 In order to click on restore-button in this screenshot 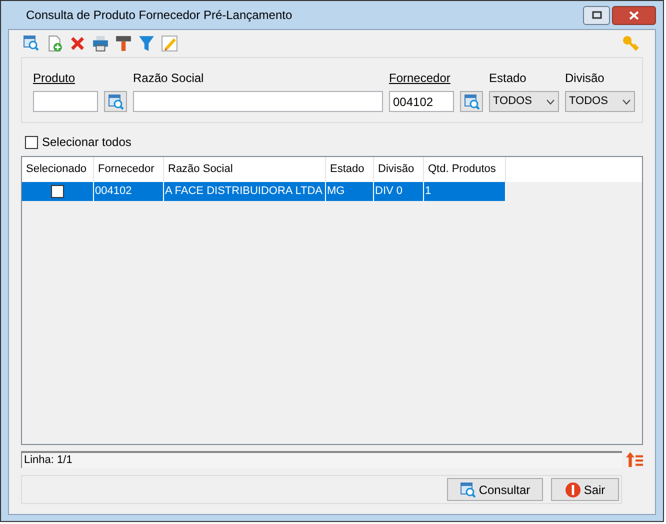, I will do `click(596, 15)`.